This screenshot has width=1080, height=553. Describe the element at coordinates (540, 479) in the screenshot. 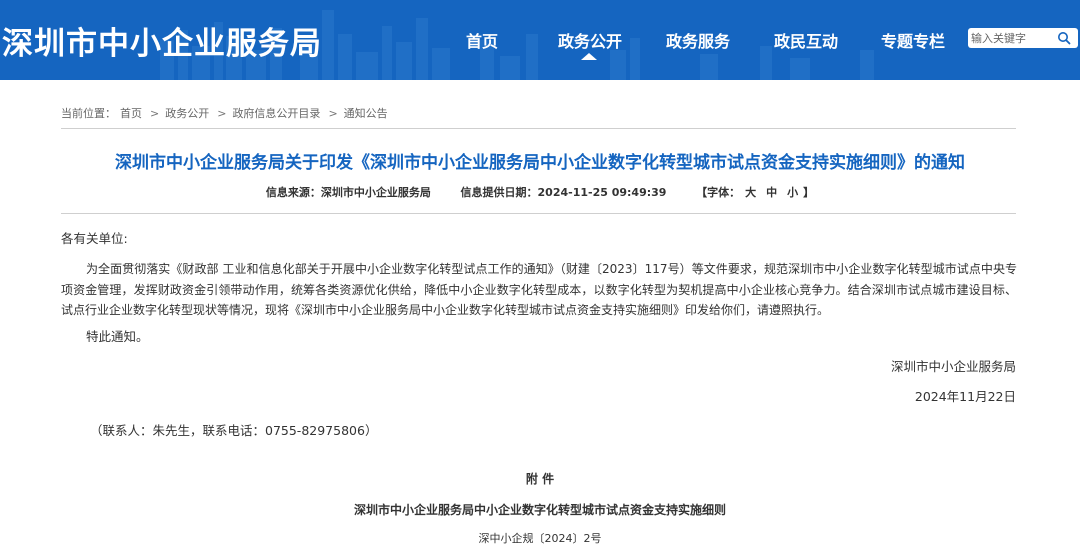

I see `attachment-label: 附 件` at that location.